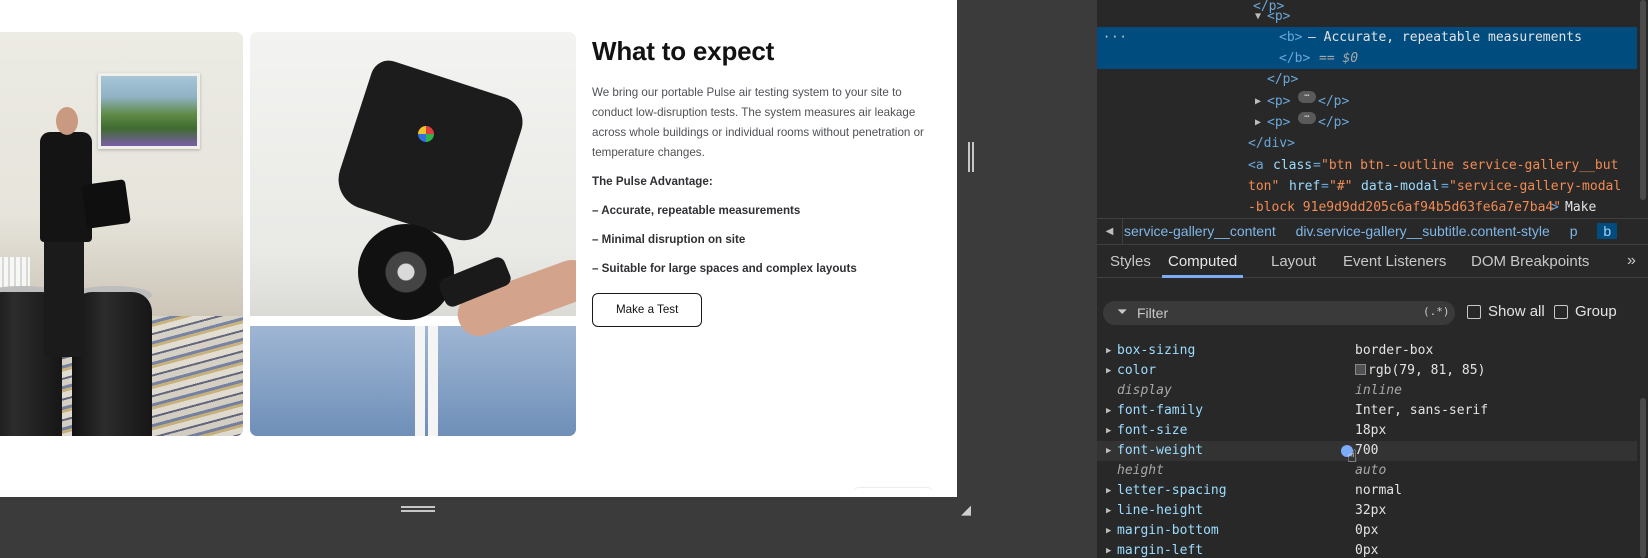 The width and height of the screenshot is (1648, 558). I want to click on color-swatch, so click(1360, 369).